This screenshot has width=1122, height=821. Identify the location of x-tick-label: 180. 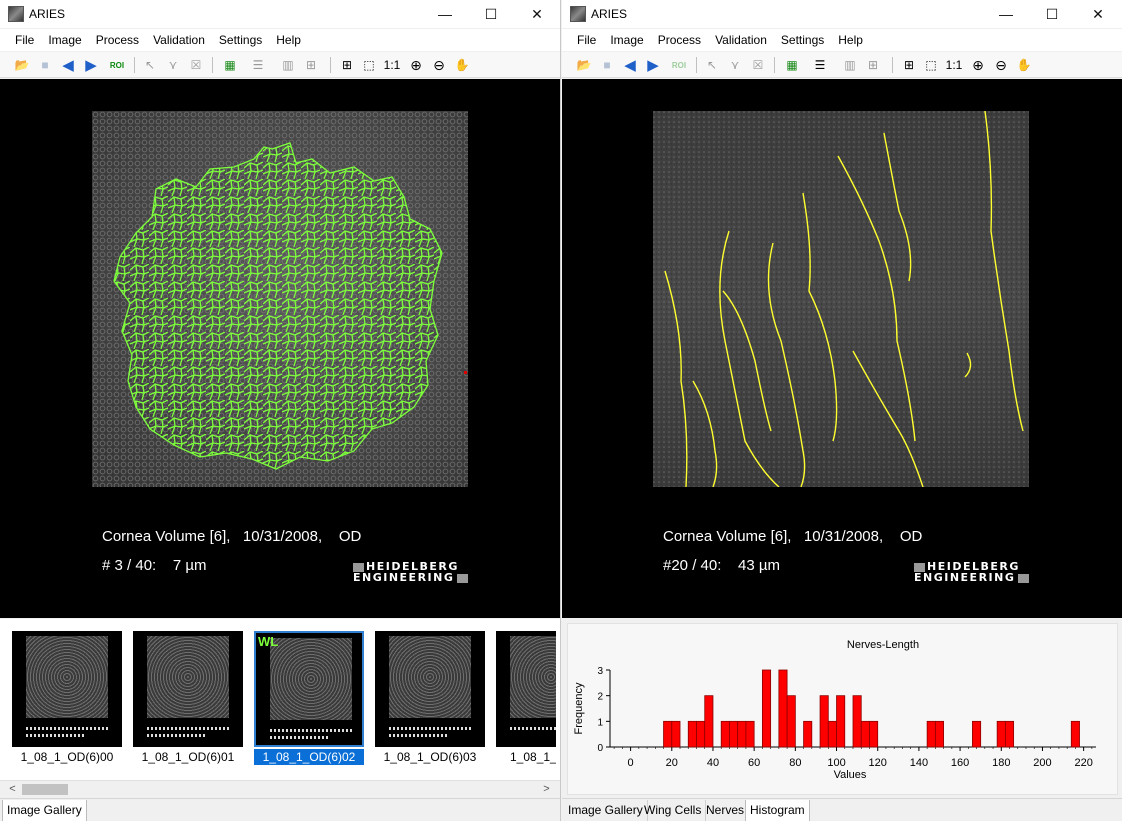
(1001, 763).